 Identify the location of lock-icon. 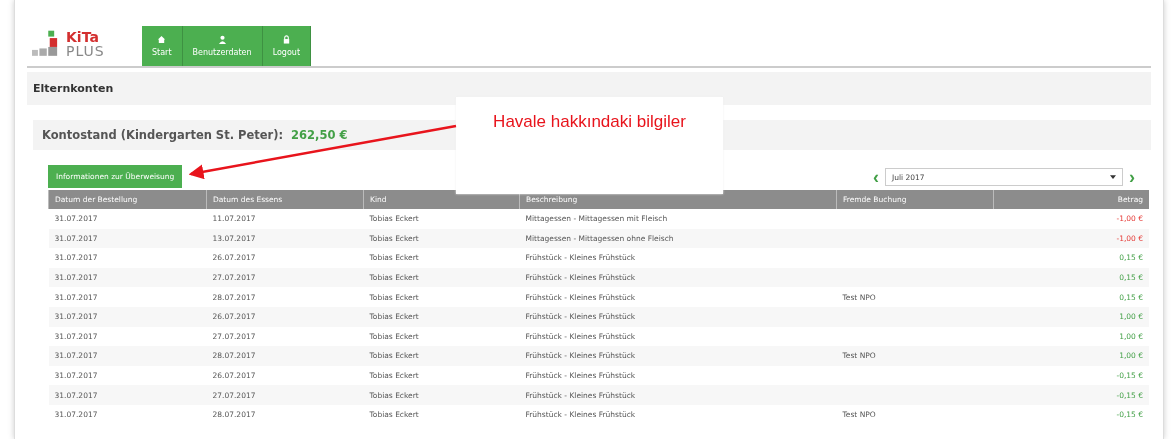
(286, 39).